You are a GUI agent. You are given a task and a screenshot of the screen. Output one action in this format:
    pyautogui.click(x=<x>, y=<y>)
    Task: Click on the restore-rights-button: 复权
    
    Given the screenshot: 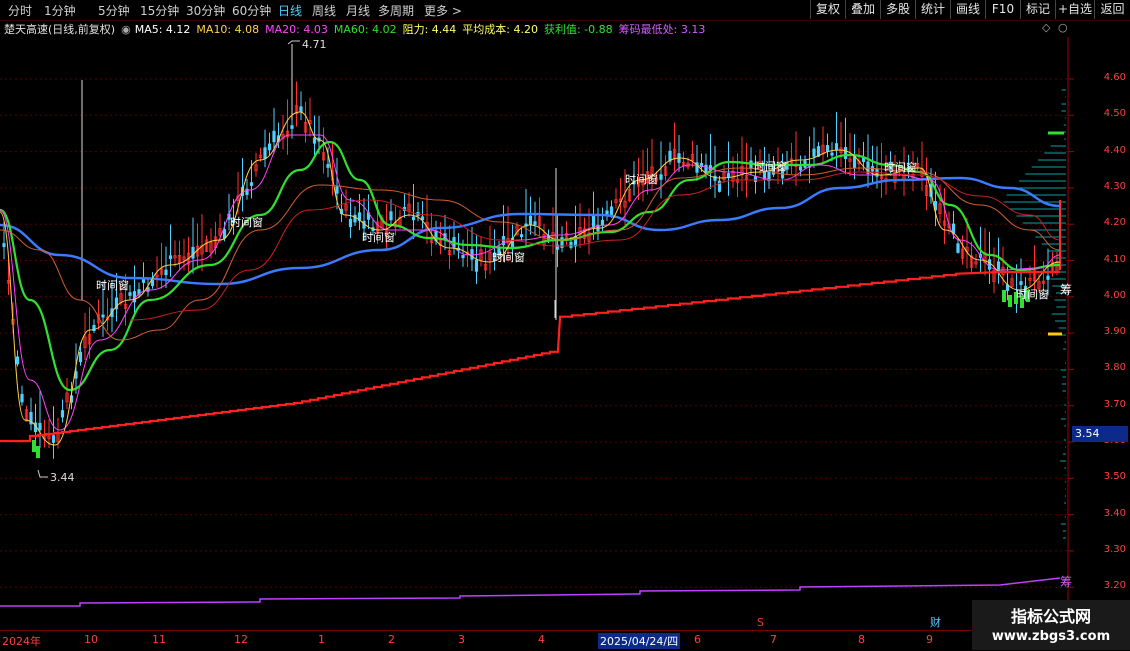 What is the action you would take?
    pyautogui.click(x=827, y=9)
    